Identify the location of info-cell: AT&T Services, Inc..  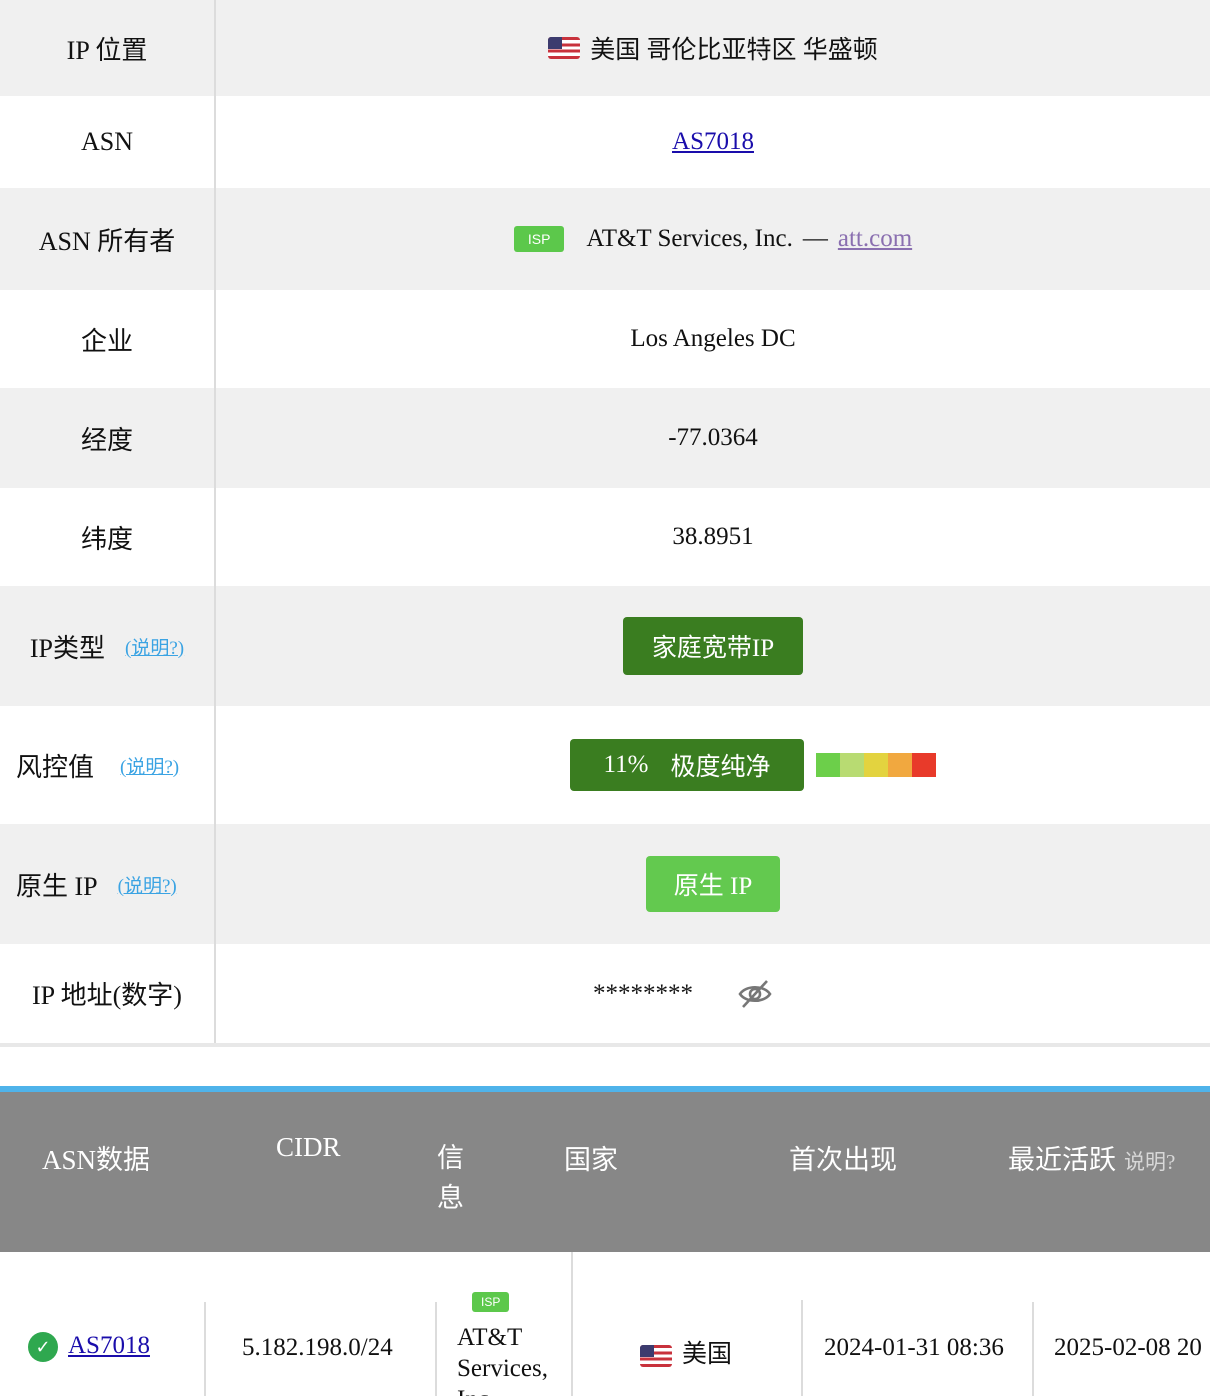
(502, 1360).